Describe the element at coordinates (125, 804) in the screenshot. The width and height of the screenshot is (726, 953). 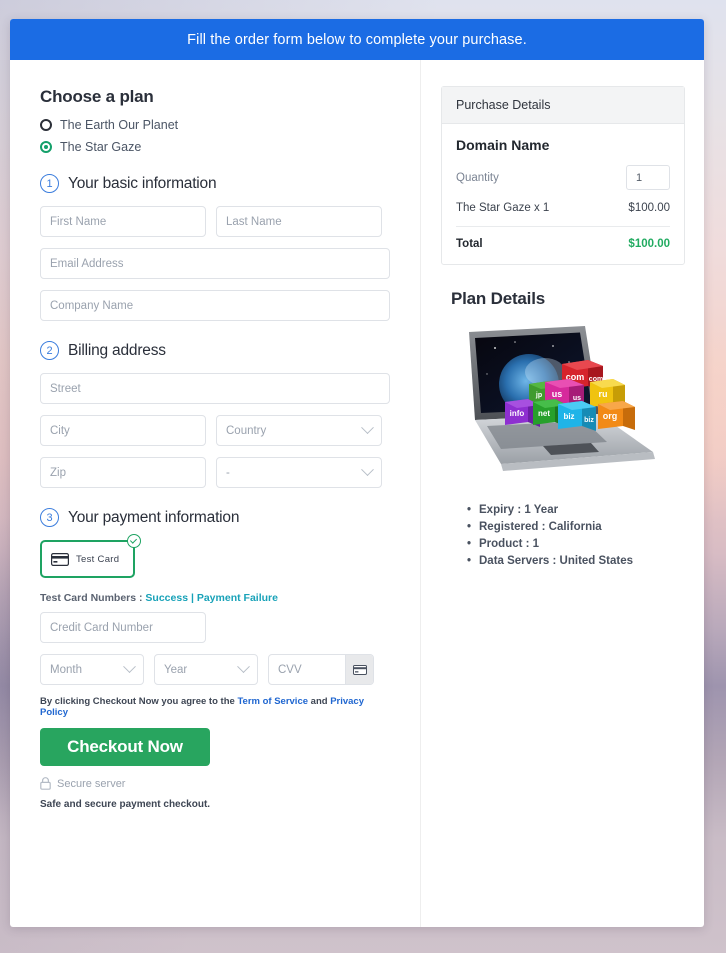
I see `safe-payment-text: Safe and secure payment checkout.` at that location.